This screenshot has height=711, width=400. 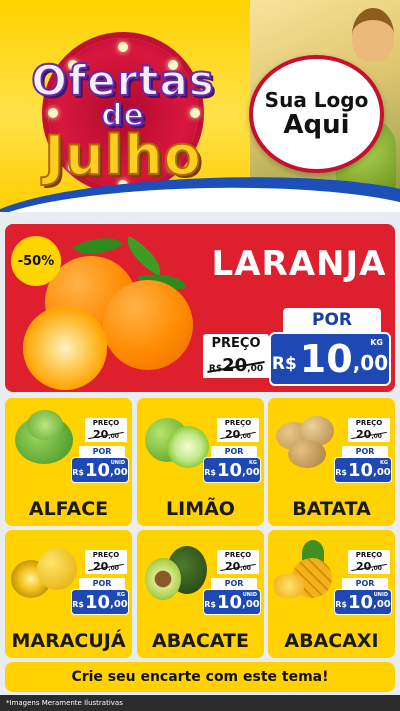 I want to click on discount-badge: -50%, so click(x=36, y=261).